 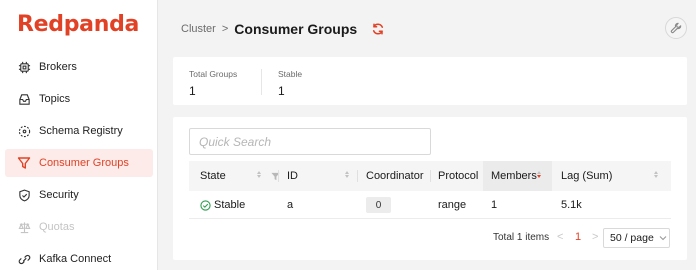 I want to click on page-header: Cluster > Consumer Groups, so click(x=283, y=29).